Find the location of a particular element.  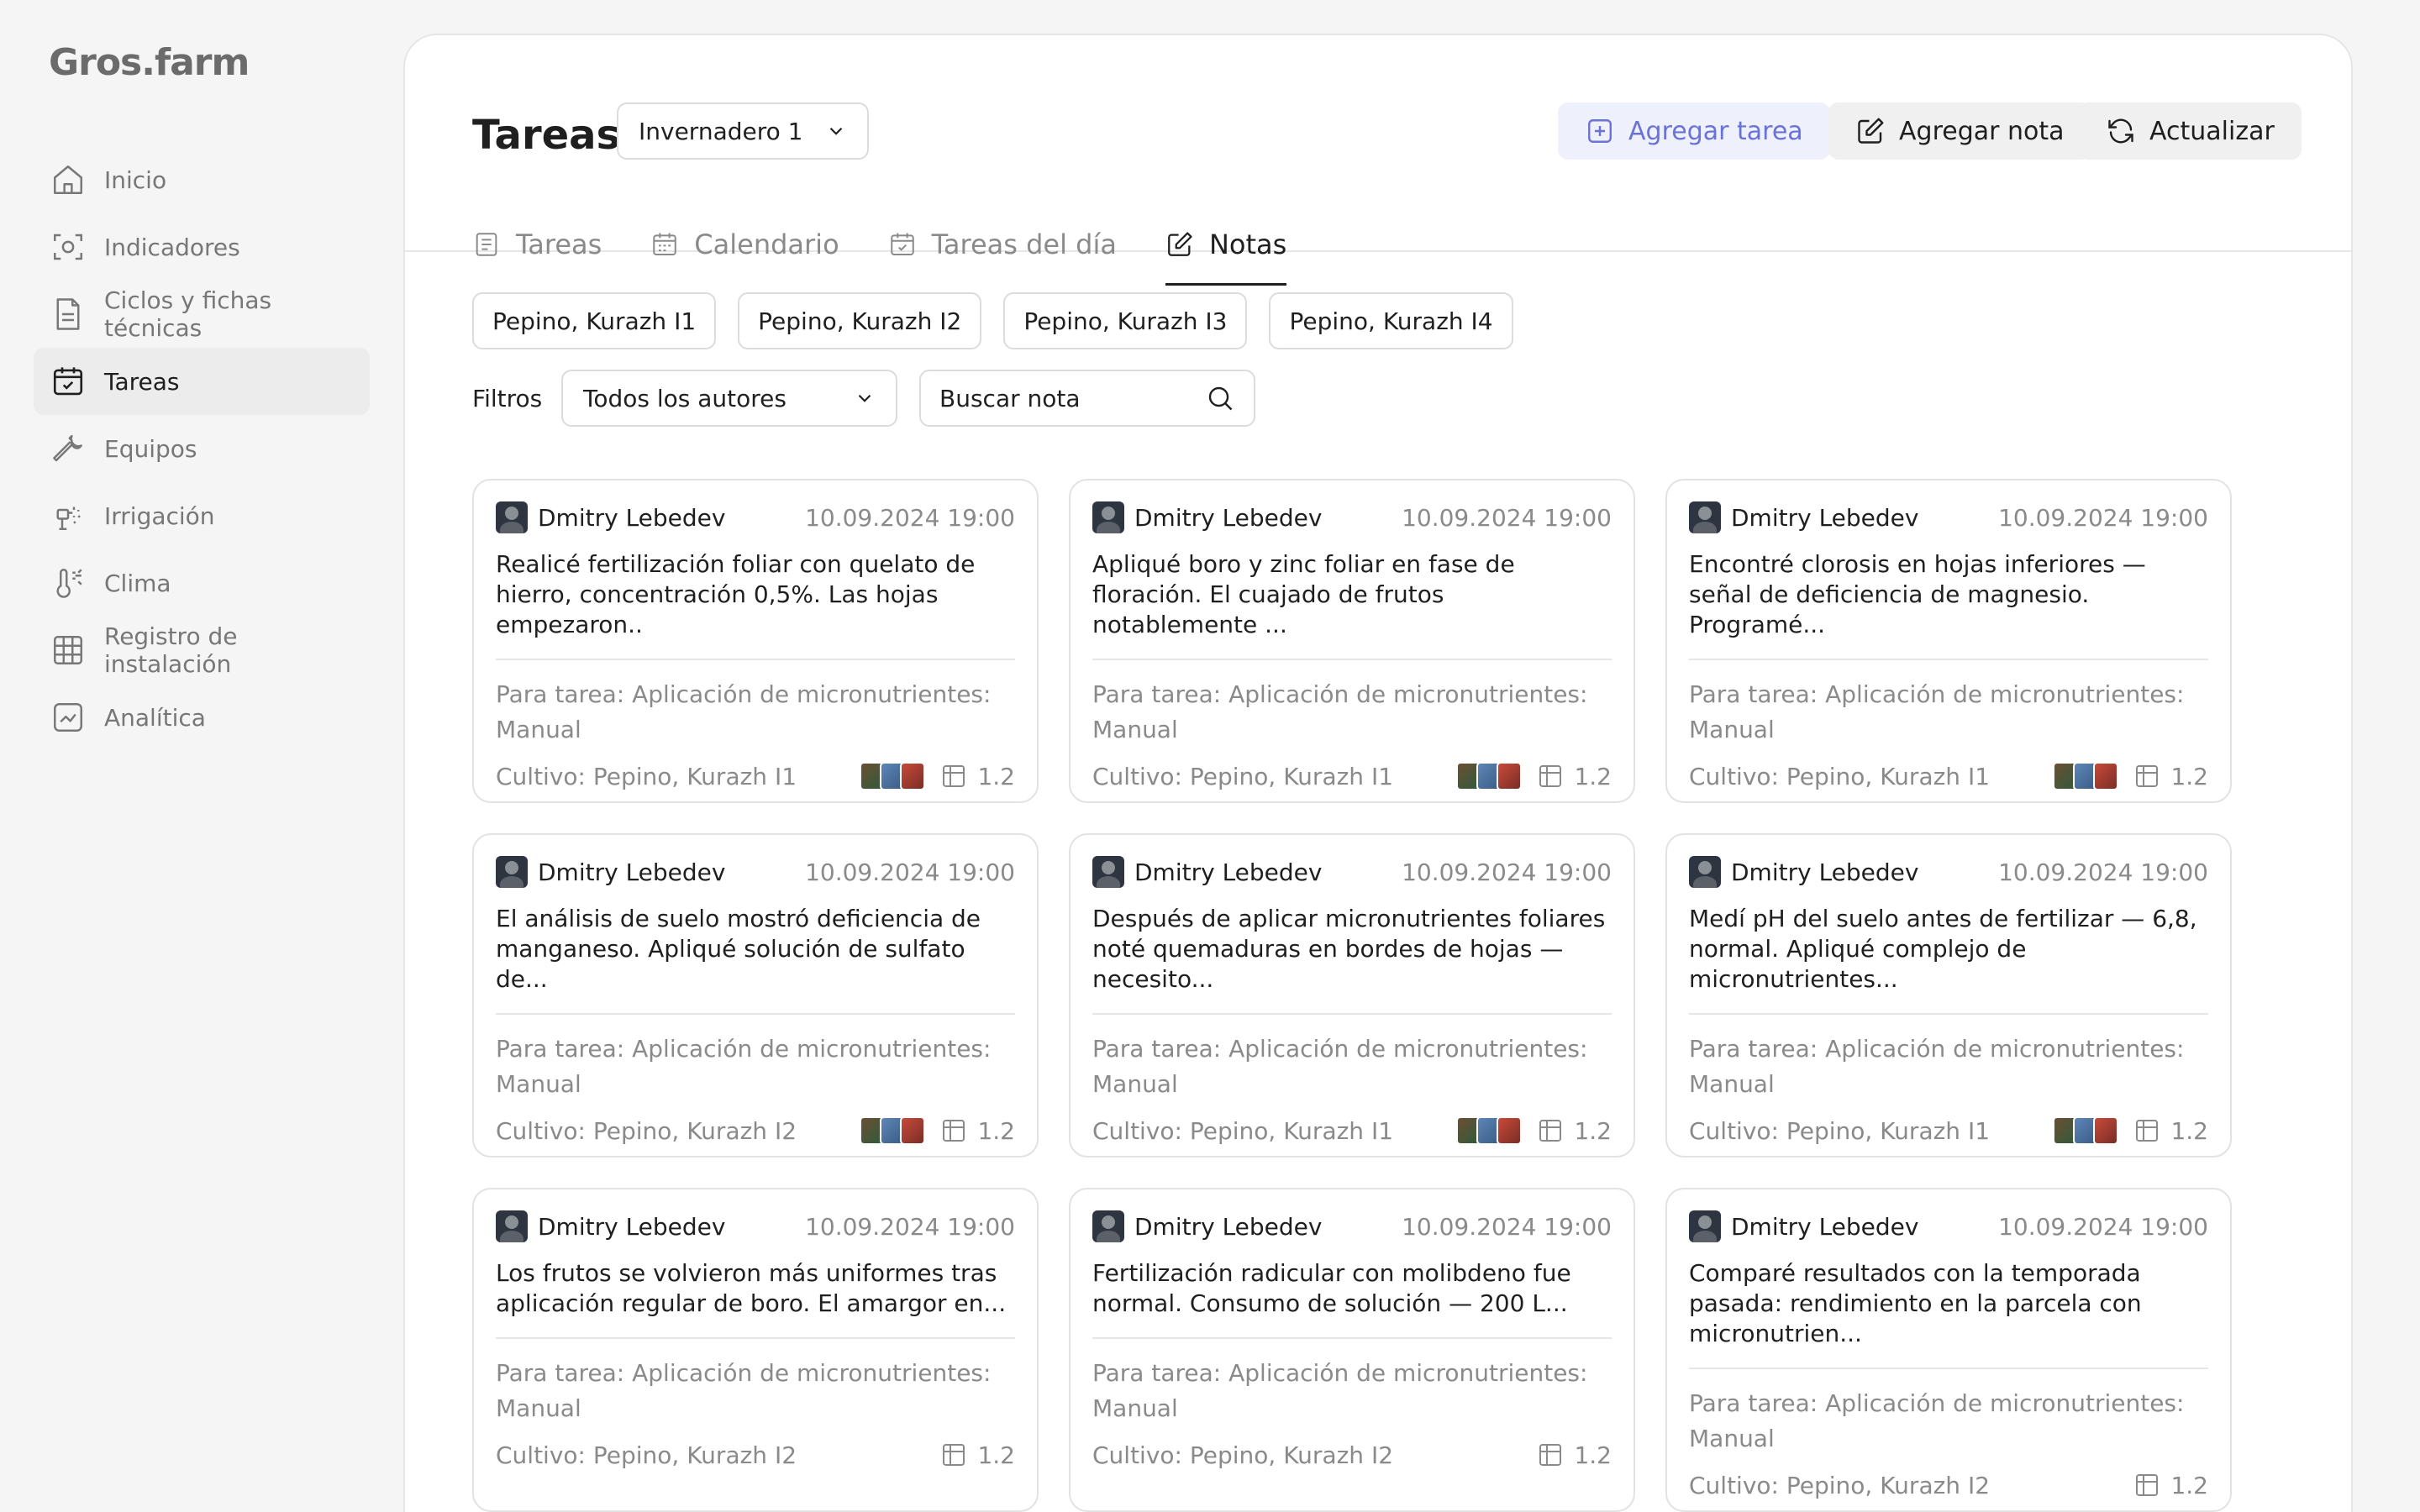

sidebar-item-ciclos: Ciclos y fichas técnicas is located at coordinates (202, 314).